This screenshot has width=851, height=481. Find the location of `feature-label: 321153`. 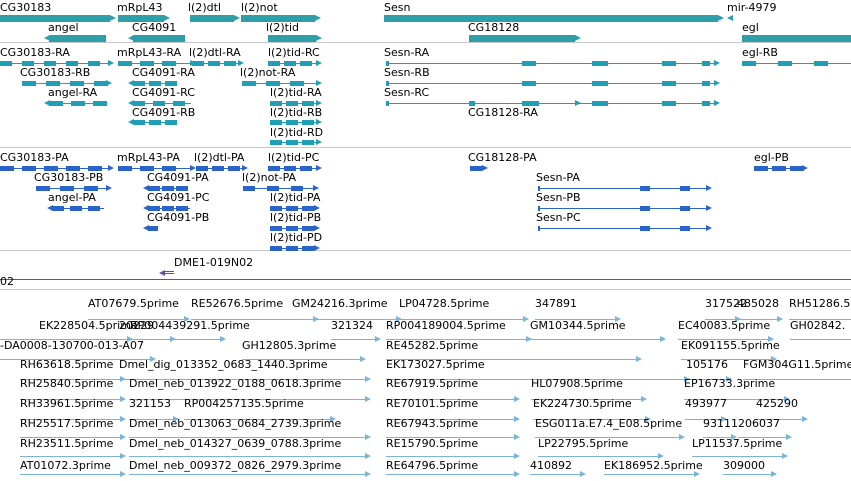

feature-label: 321153 is located at coordinates (150, 403).